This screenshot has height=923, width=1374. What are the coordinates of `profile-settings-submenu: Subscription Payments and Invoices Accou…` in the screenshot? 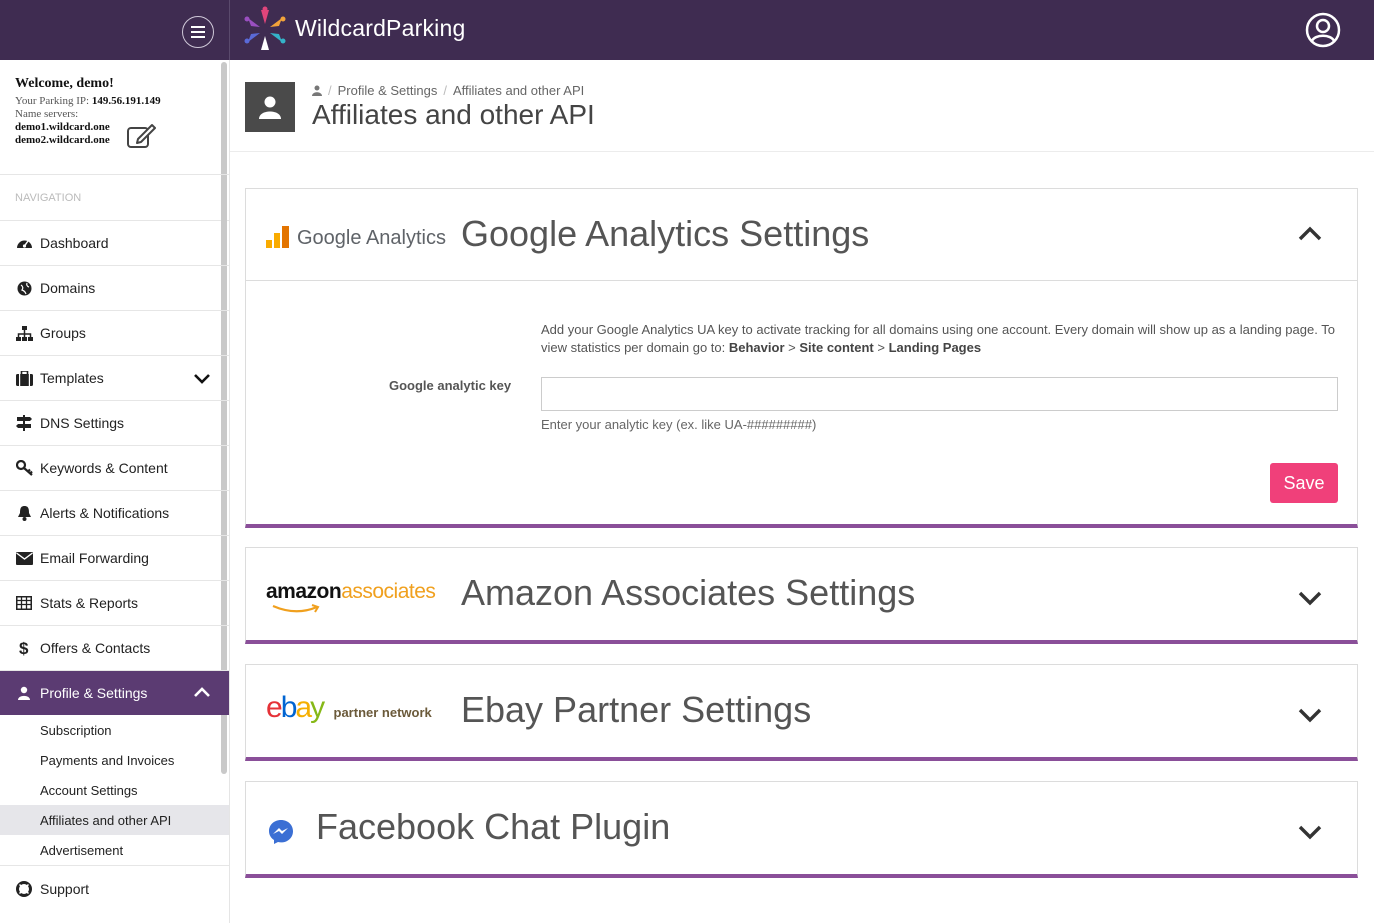 It's located at (114, 790).